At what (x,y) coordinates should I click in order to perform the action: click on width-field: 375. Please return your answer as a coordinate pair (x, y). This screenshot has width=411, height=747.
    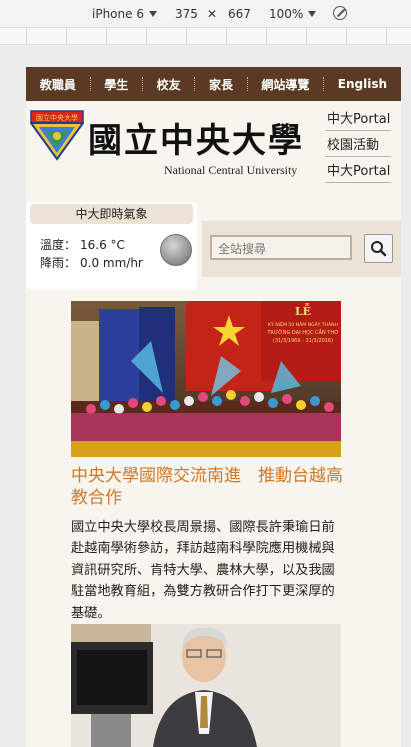
    Looking at the image, I should click on (186, 14).